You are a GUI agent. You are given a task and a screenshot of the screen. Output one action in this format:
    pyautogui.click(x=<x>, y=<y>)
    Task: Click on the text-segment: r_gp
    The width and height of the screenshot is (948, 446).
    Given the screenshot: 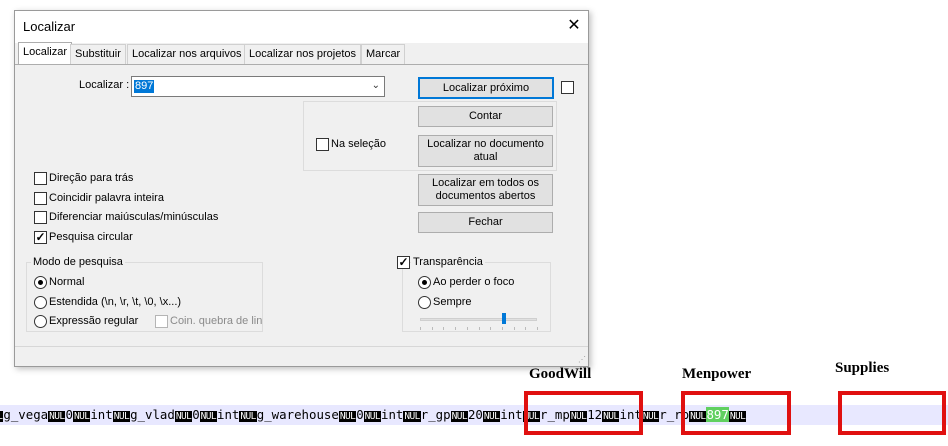 What is the action you would take?
    pyautogui.click(x=435, y=414)
    